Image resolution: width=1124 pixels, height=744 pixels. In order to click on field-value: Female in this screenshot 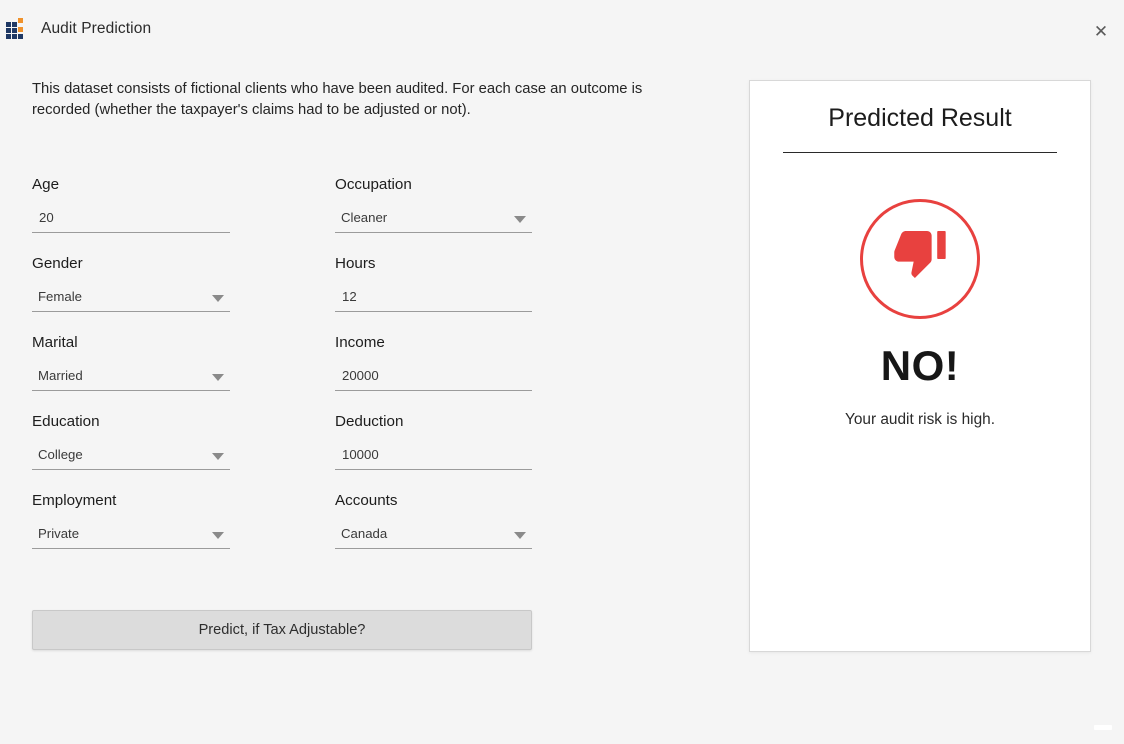, I will do `click(60, 296)`.